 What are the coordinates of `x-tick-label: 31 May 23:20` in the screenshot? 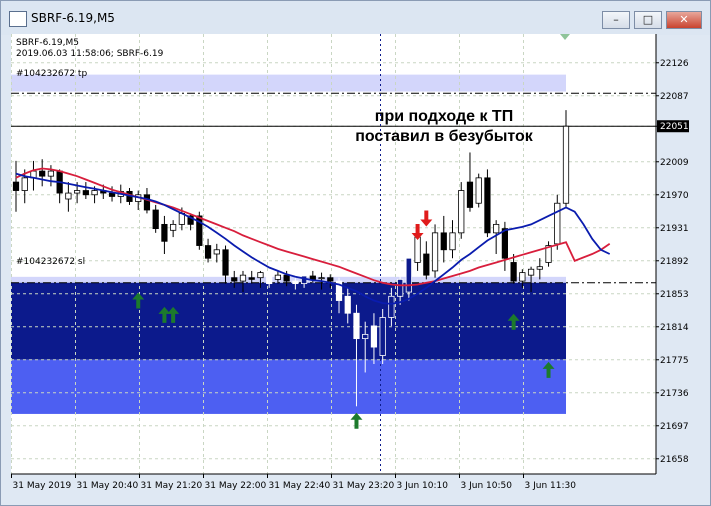 It's located at (364, 486).